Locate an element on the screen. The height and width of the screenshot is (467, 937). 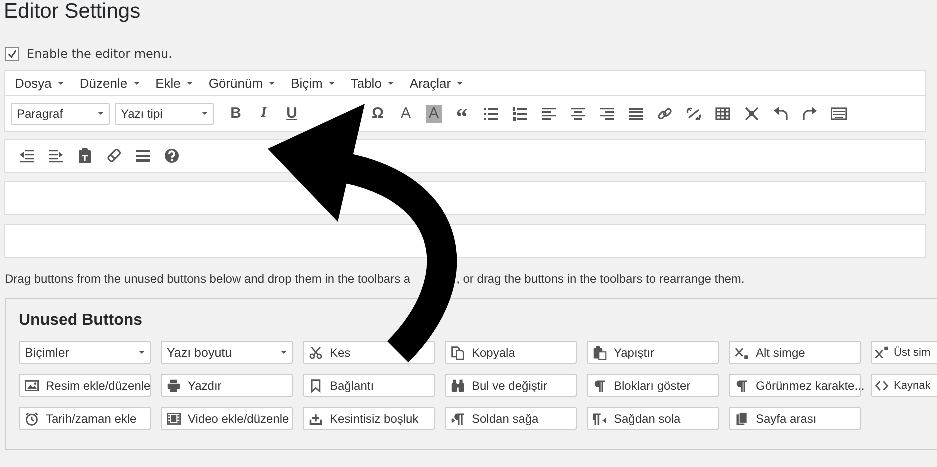
table-icon is located at coordinates (722, 114).